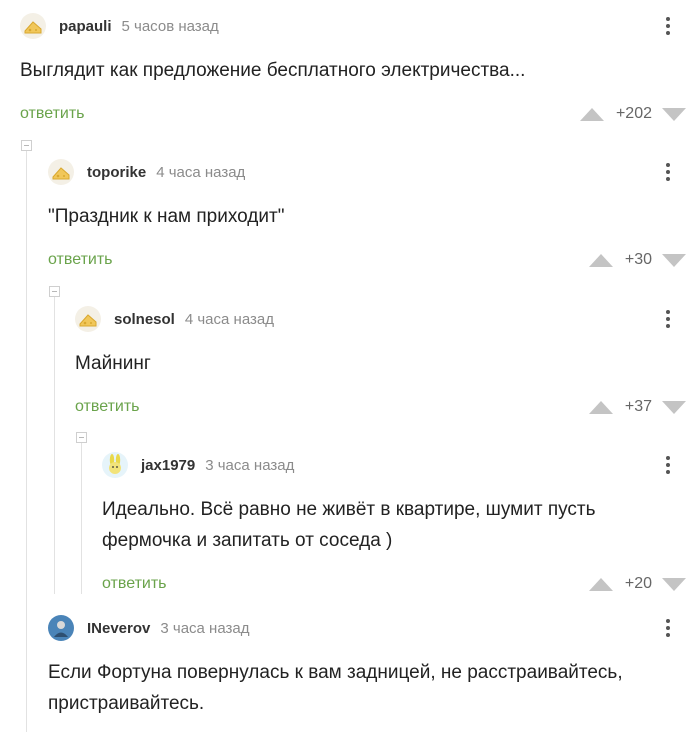  What do you see at coordinates (116, 172) in the screenshot?
I see `username: toporike` at bounding box center [116, 172].